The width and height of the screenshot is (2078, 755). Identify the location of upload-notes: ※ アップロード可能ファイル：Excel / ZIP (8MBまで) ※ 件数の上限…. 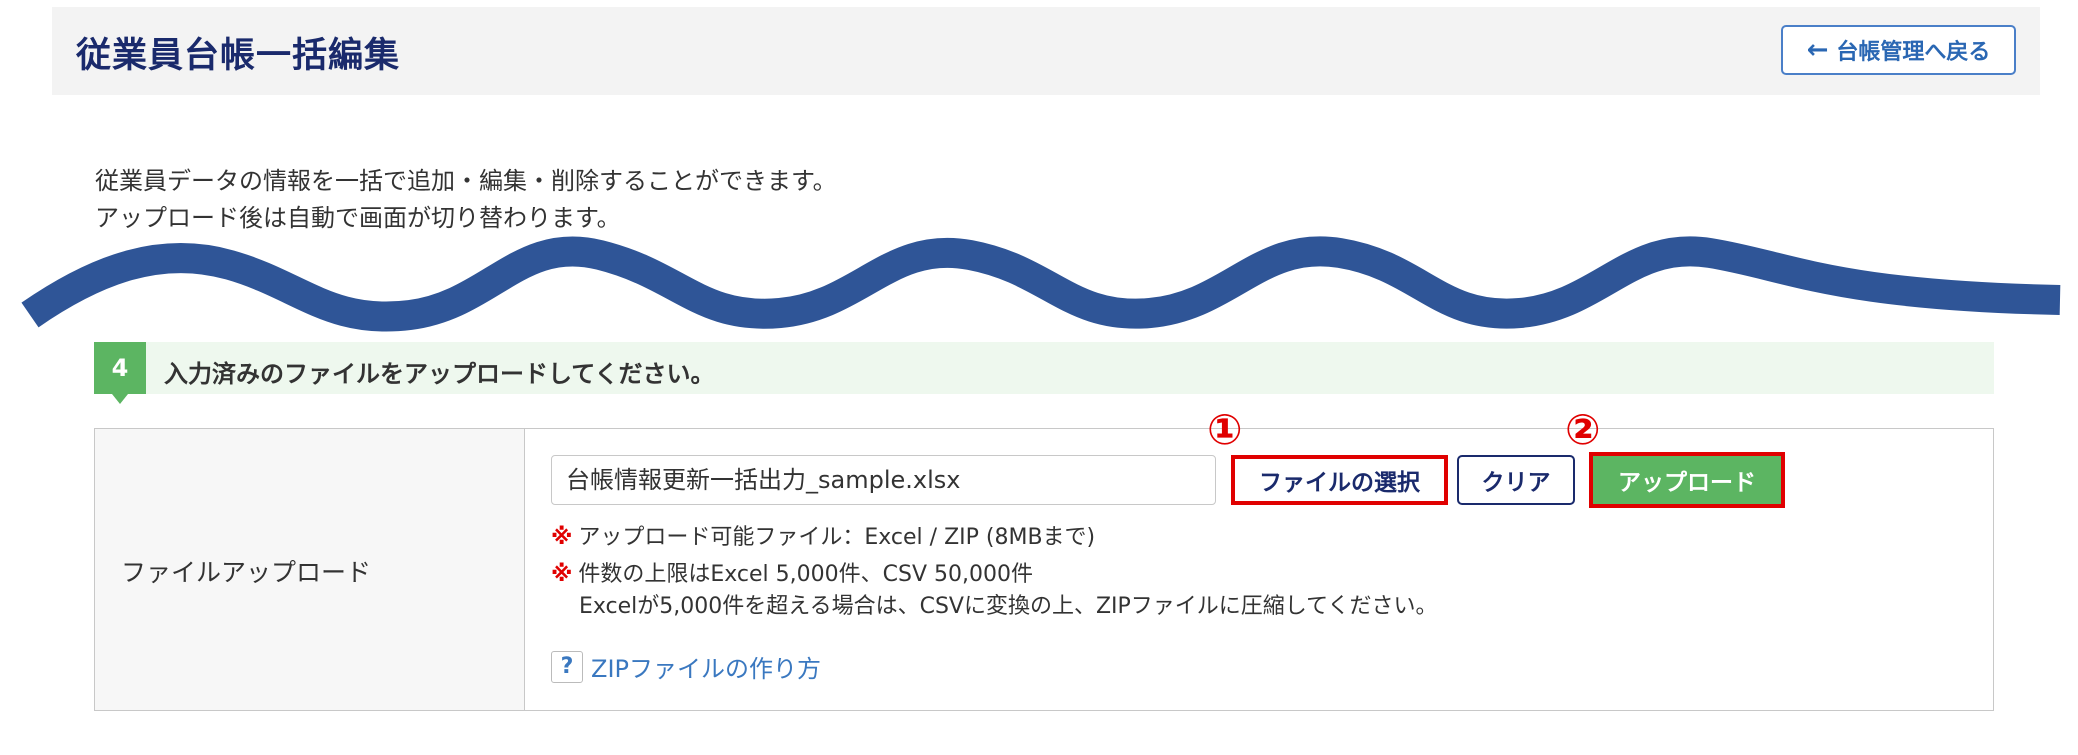
(994, 572).